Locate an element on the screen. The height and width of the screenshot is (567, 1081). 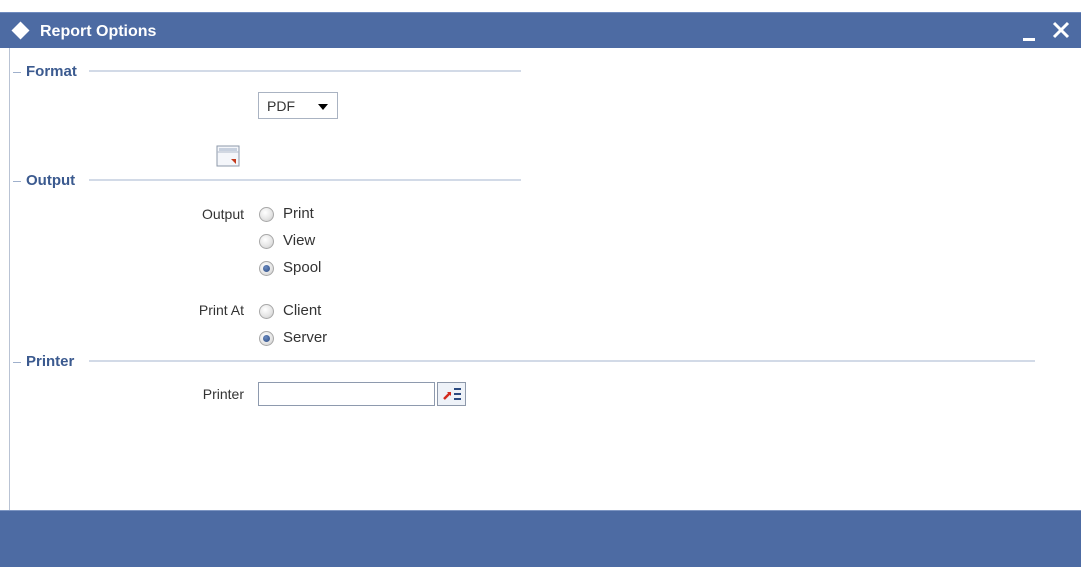
close-icon is located at coordinates (1061, 30).